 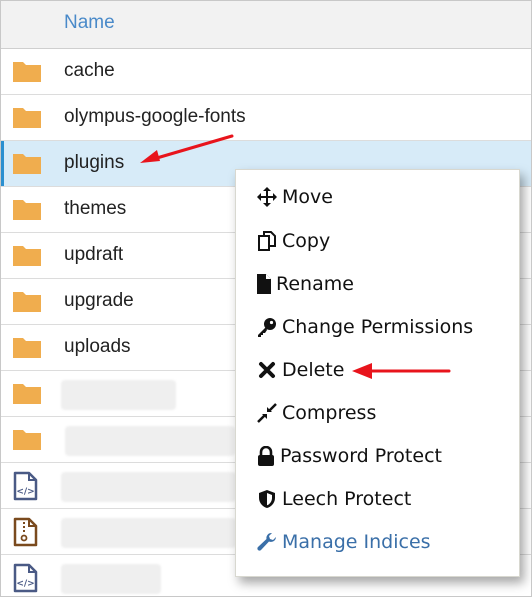 What do you see at coordinates (266, 118) in the screenshot?
I see `table-row: olympus-google-fonts` at bounding box center [266, 118].